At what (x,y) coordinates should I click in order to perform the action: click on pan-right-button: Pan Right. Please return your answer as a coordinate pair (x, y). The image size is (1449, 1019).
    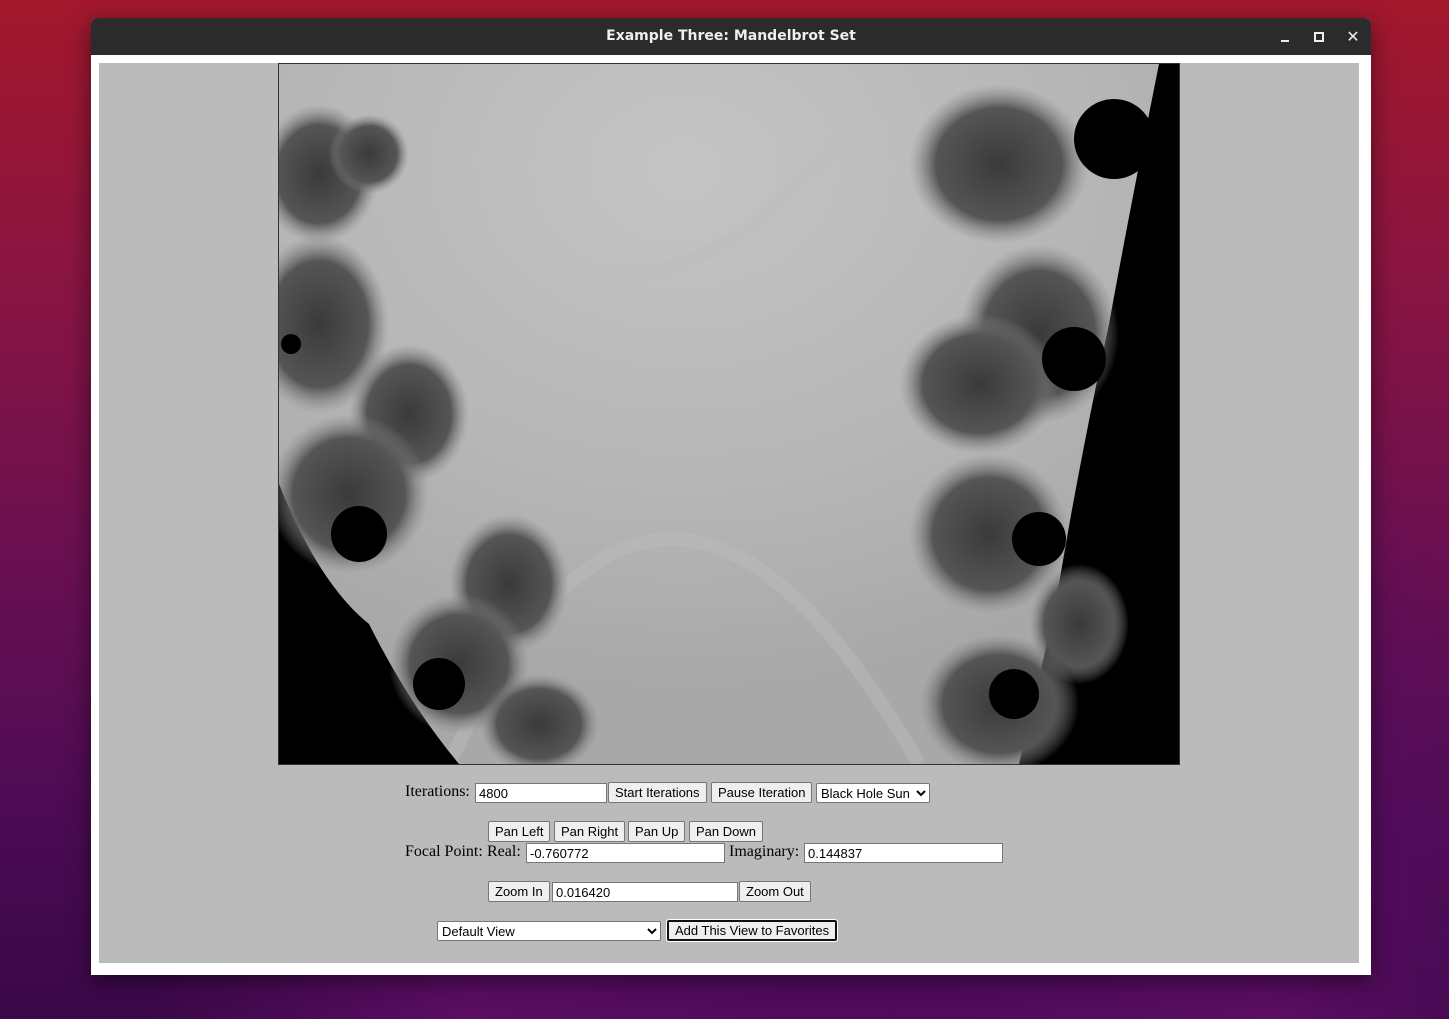
    Looking at the image, I should click on (590, 831).